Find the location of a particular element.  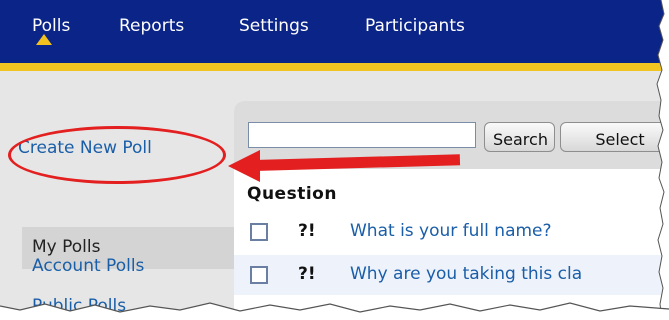

accent-divider is located at coordinates (334, 67).